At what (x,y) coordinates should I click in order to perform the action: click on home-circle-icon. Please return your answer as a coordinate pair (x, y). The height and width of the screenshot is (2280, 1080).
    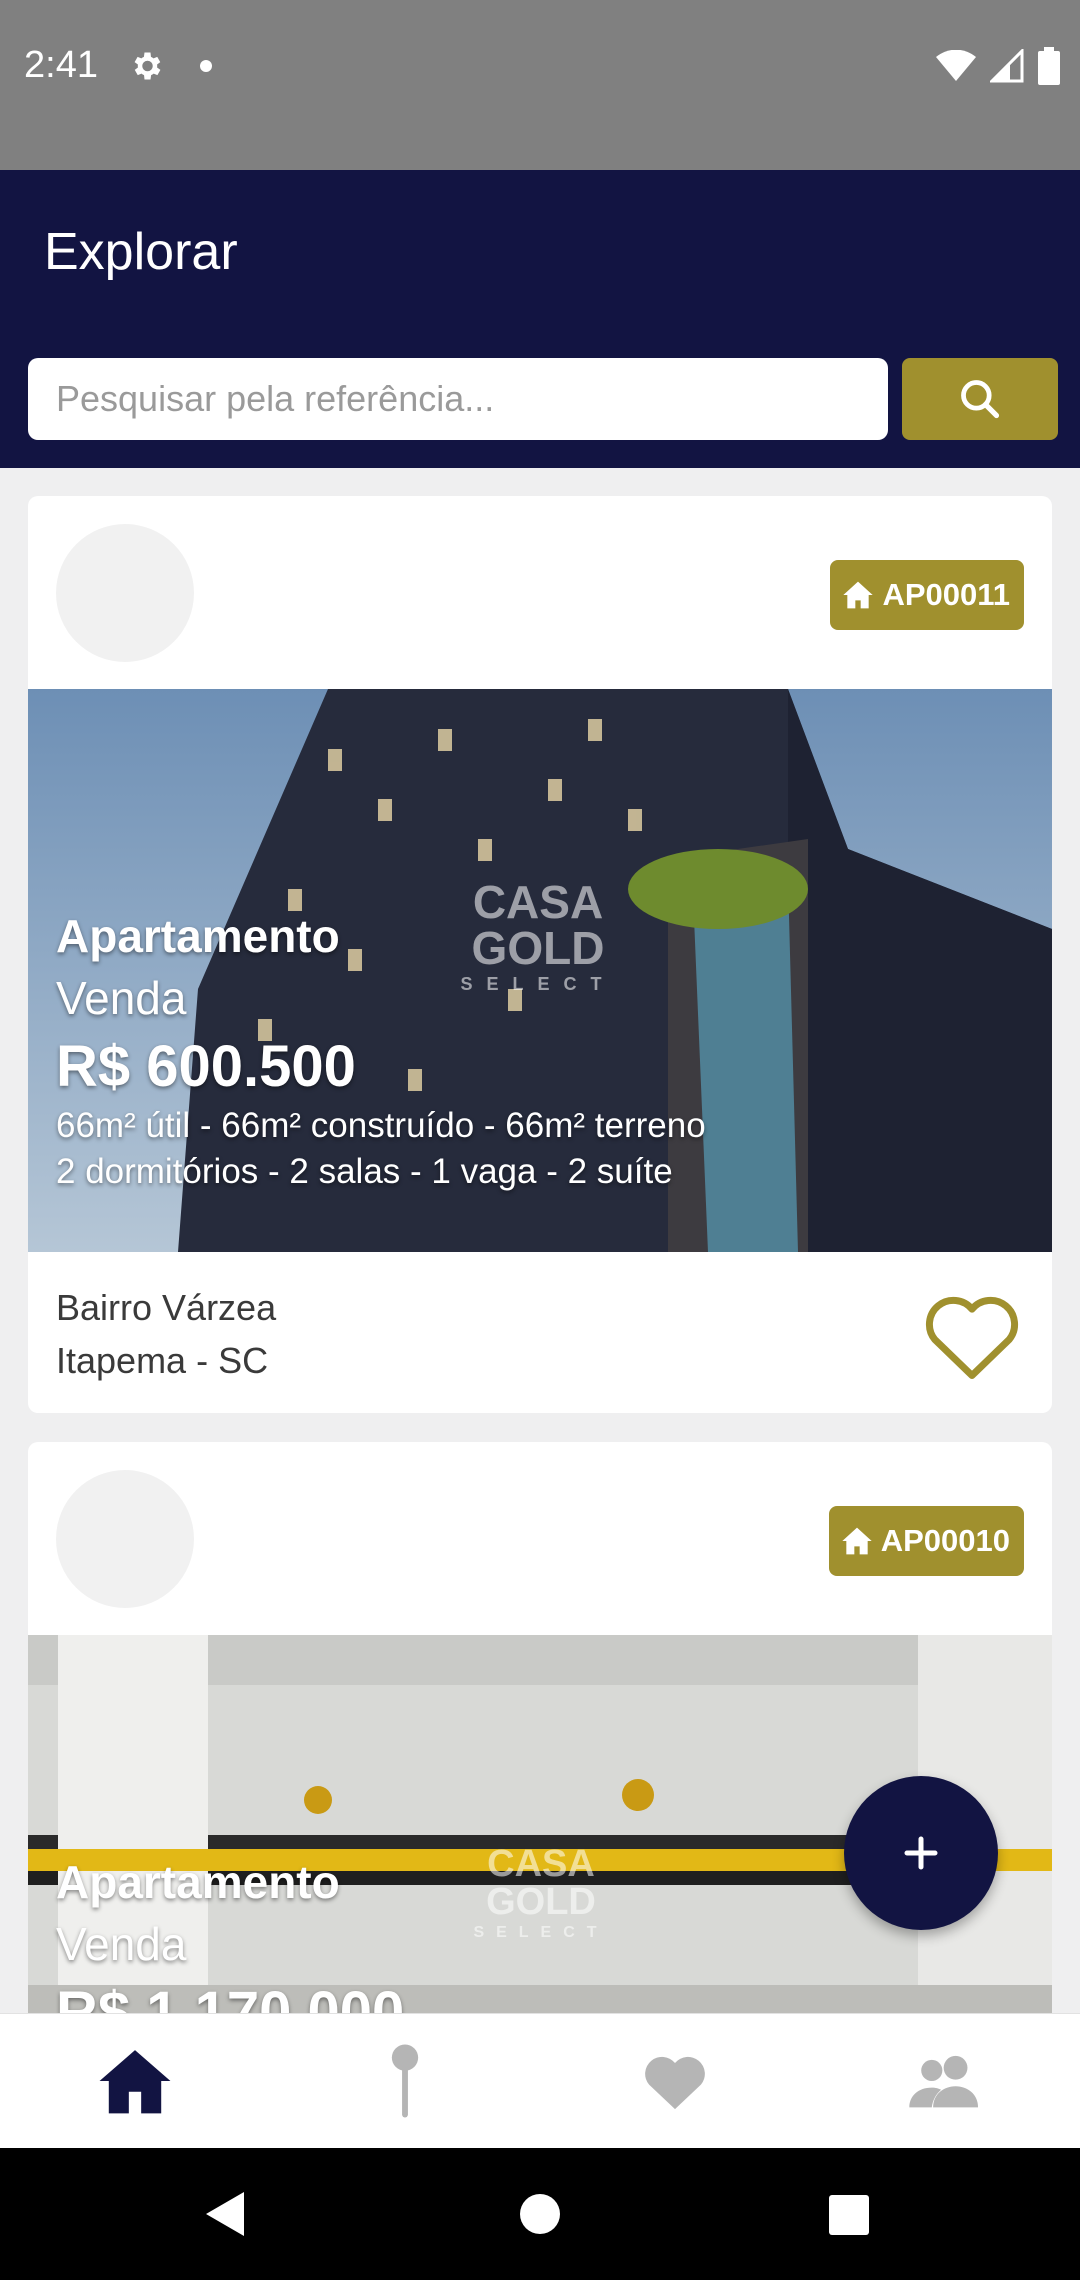
    Looking at the image, I should click on (540, 2214).